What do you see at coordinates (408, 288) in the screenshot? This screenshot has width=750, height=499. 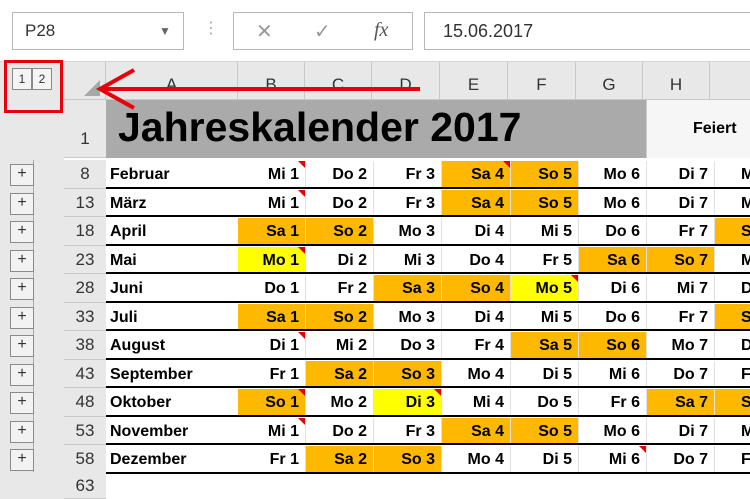 I see `day-cell: Sa 3` at bounding box center [408, 288].